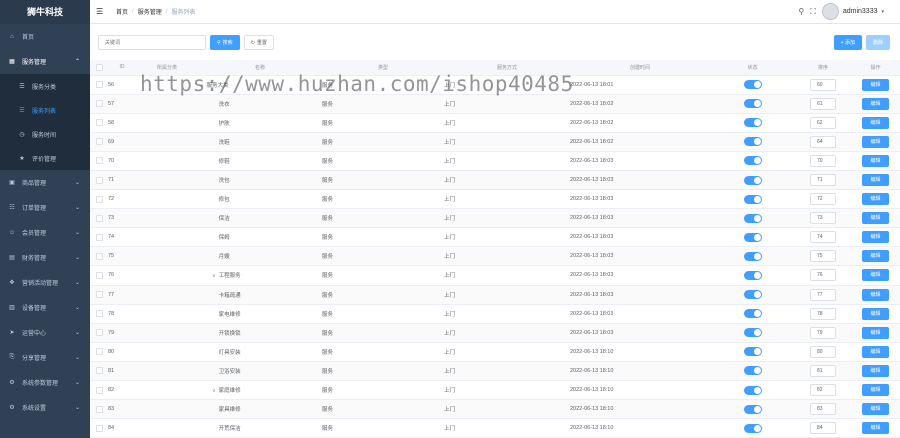 The height and width of the screenshot is (438, 900). Describe the element at coordinates (823, 370) in the screenshot. I see `sort-input: 81` at that location.